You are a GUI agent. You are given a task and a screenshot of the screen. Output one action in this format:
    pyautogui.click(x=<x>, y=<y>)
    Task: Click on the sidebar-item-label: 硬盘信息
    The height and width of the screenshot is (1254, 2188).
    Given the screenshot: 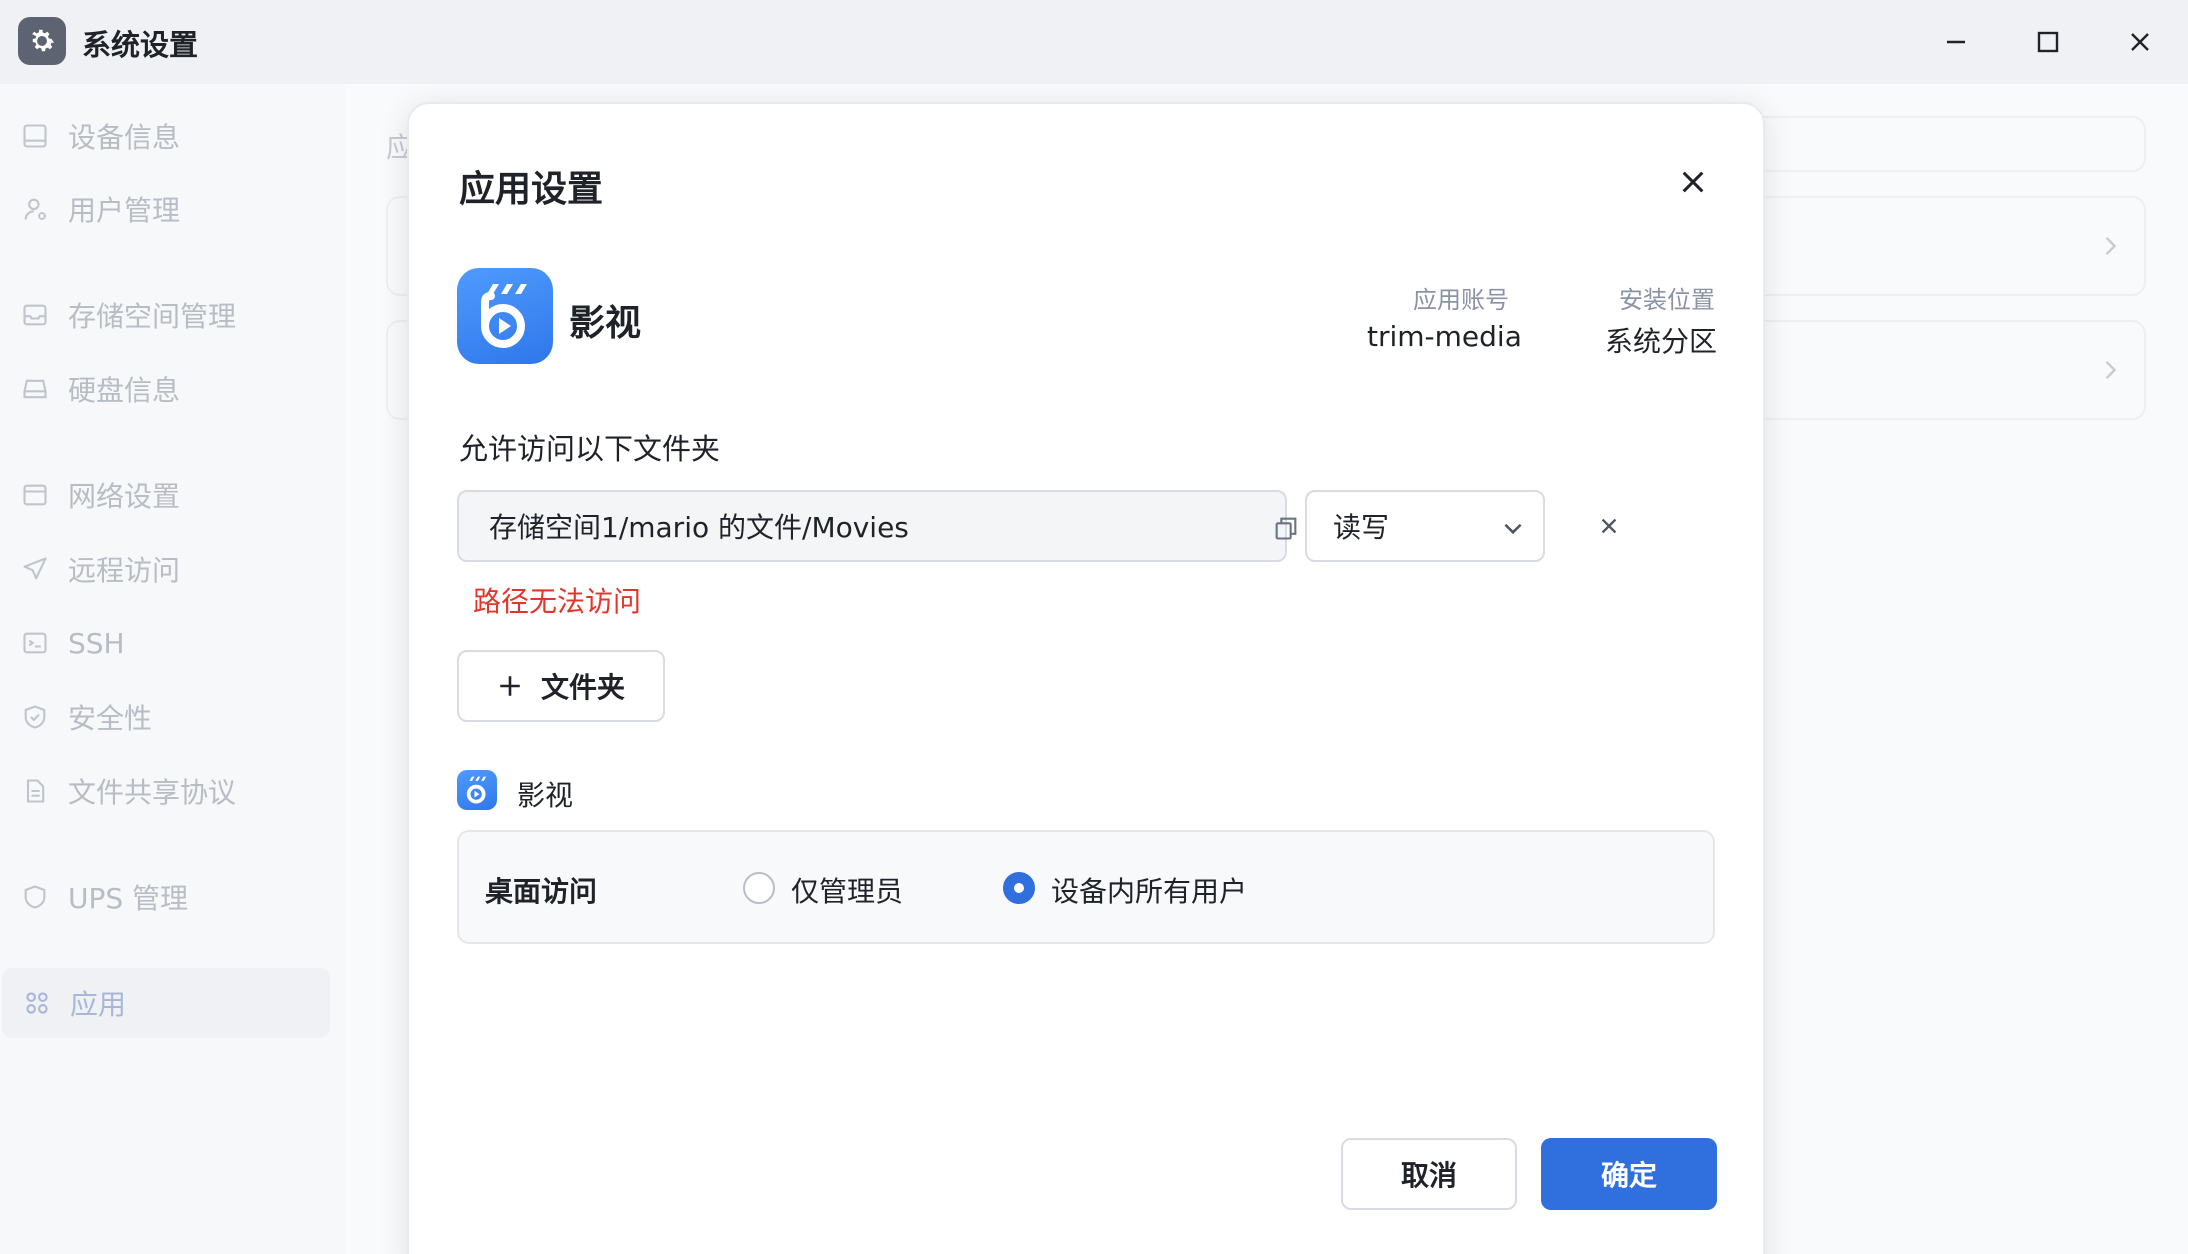 What is the action you would take?
    pyautogui.click(x=124, y=390)
    